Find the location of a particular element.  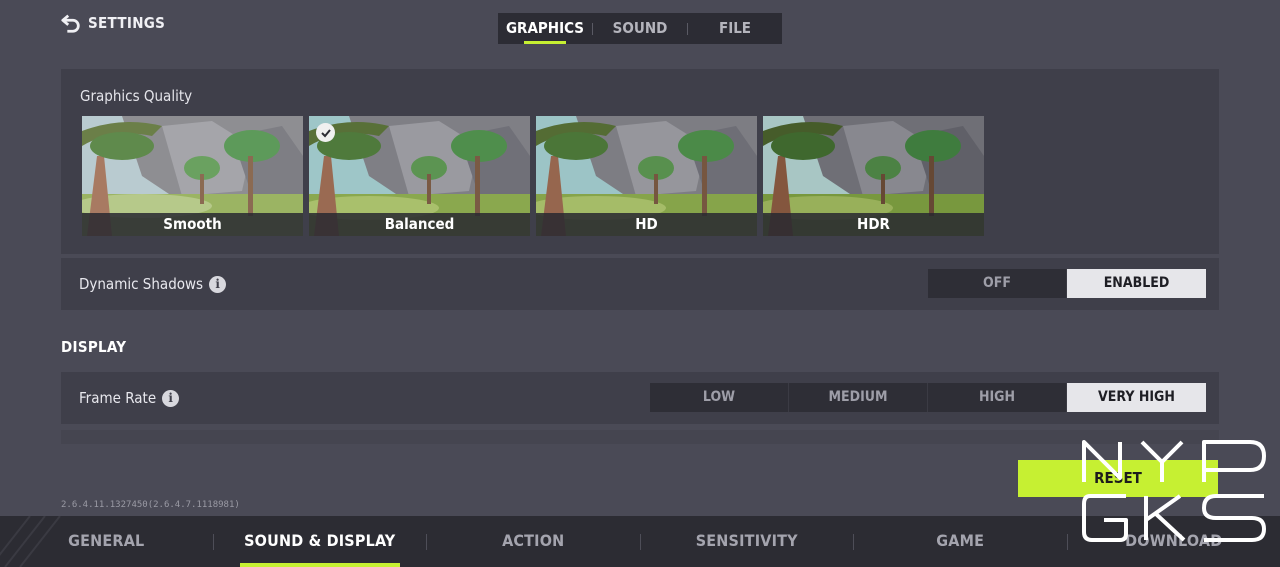

back-button: SETTINGS is located at coordinates (112, 23).